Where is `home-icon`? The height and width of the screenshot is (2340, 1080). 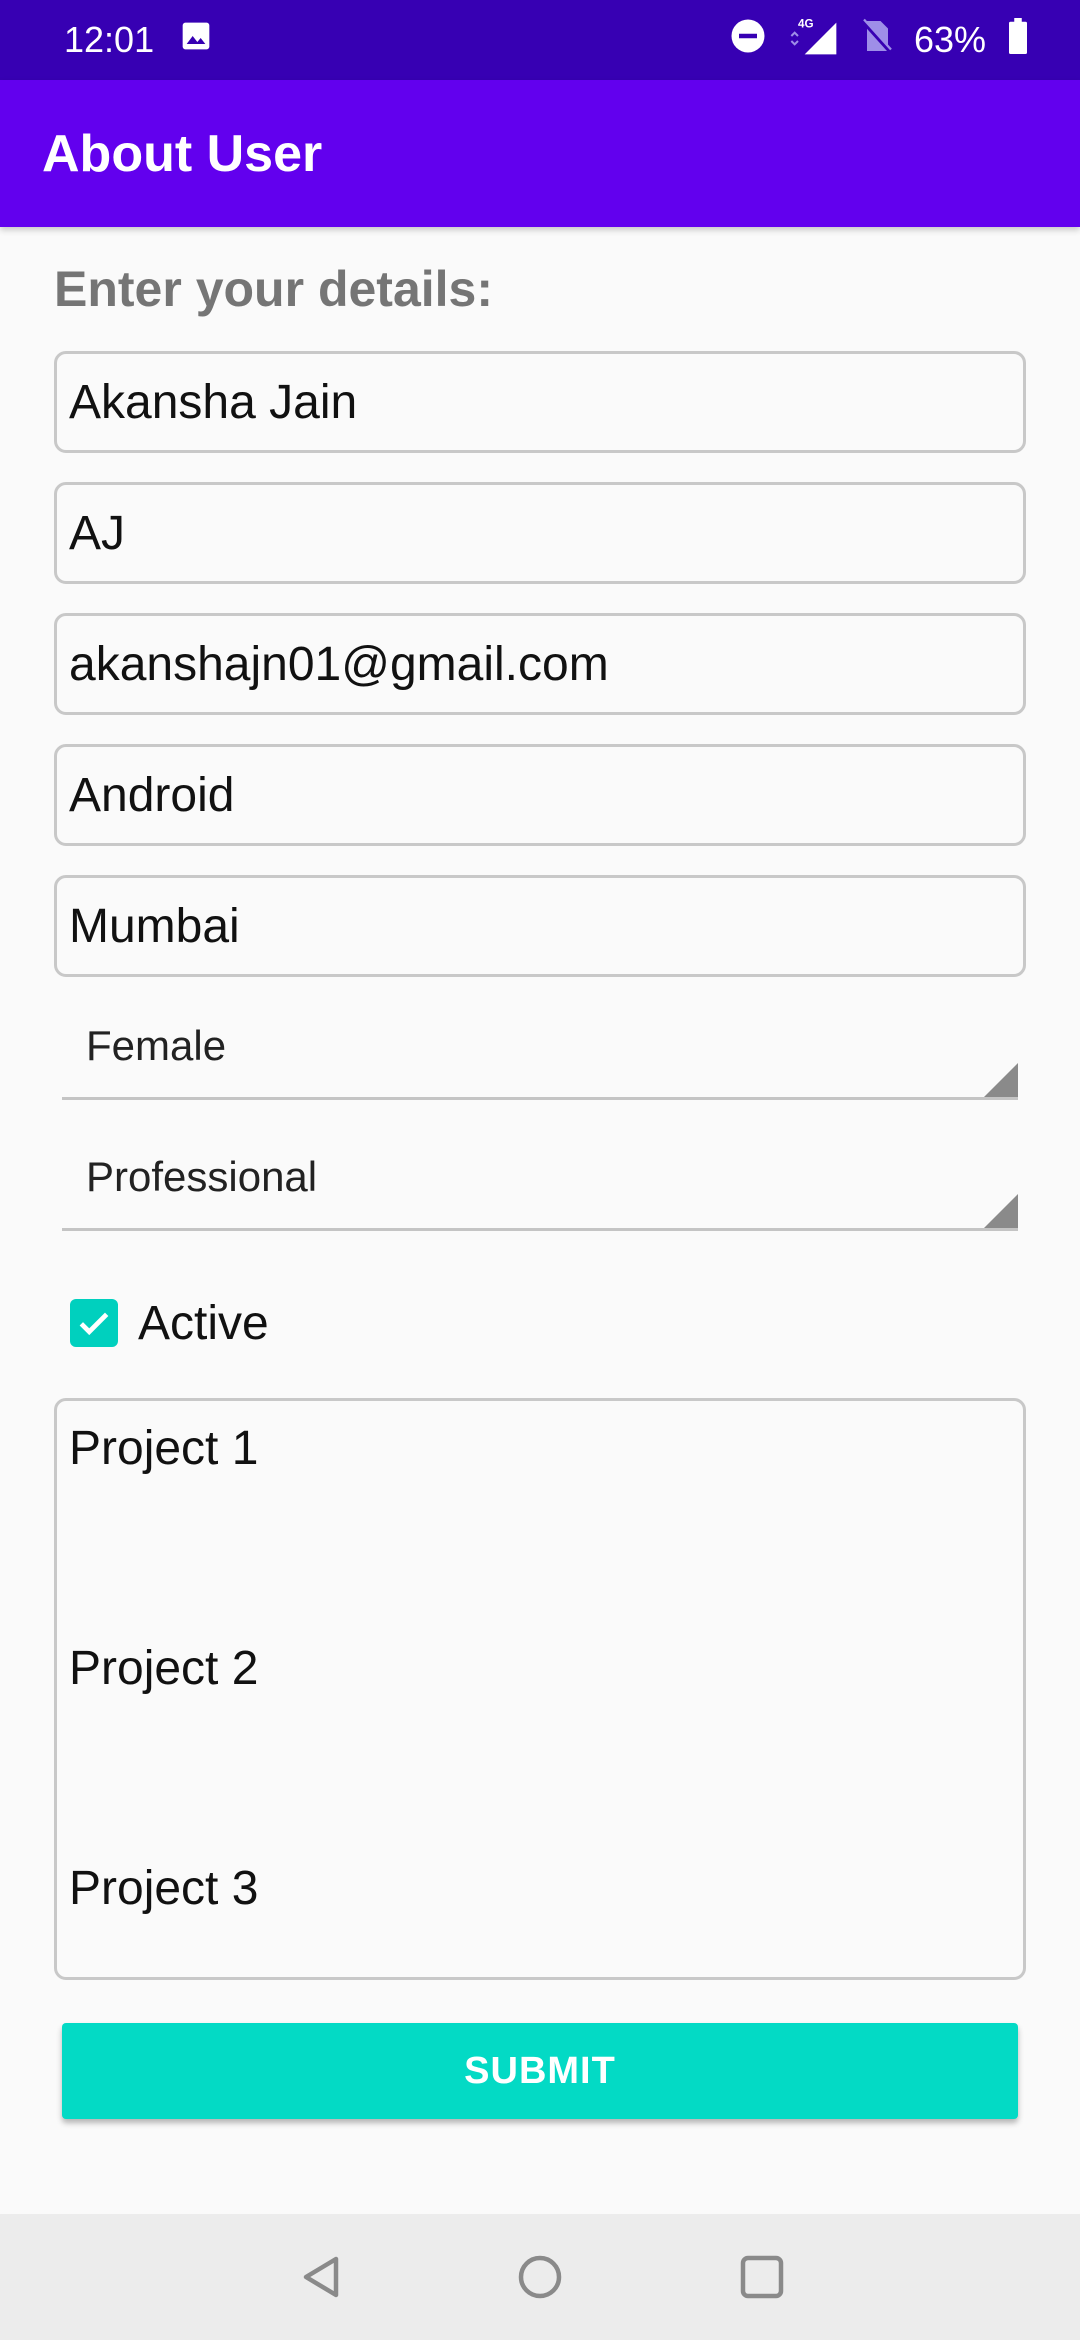 home-icon is located at coordinates (540, 2277).